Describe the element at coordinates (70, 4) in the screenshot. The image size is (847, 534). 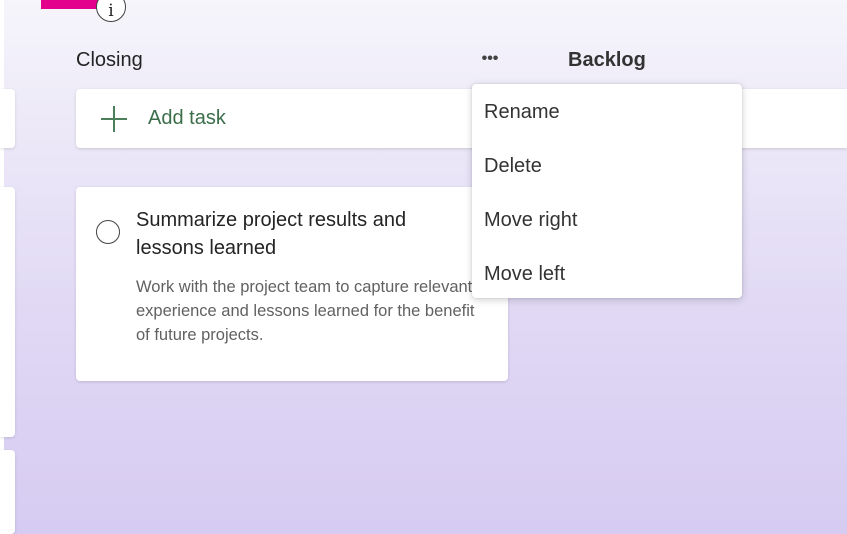
I see `accent-tab` at that location.